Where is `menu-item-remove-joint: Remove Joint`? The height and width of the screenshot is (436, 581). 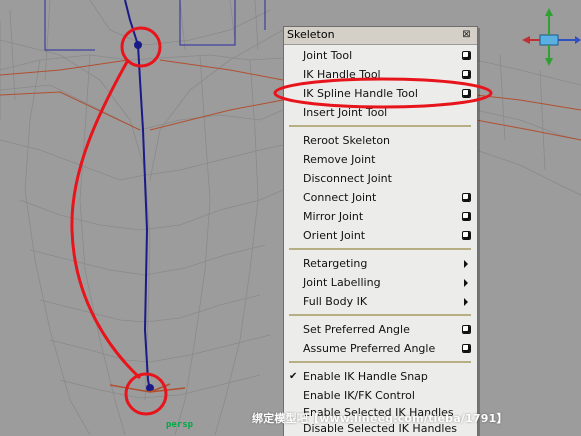
menu-item-remove-joint: Remove Joint is located at coordinates (380, 159).